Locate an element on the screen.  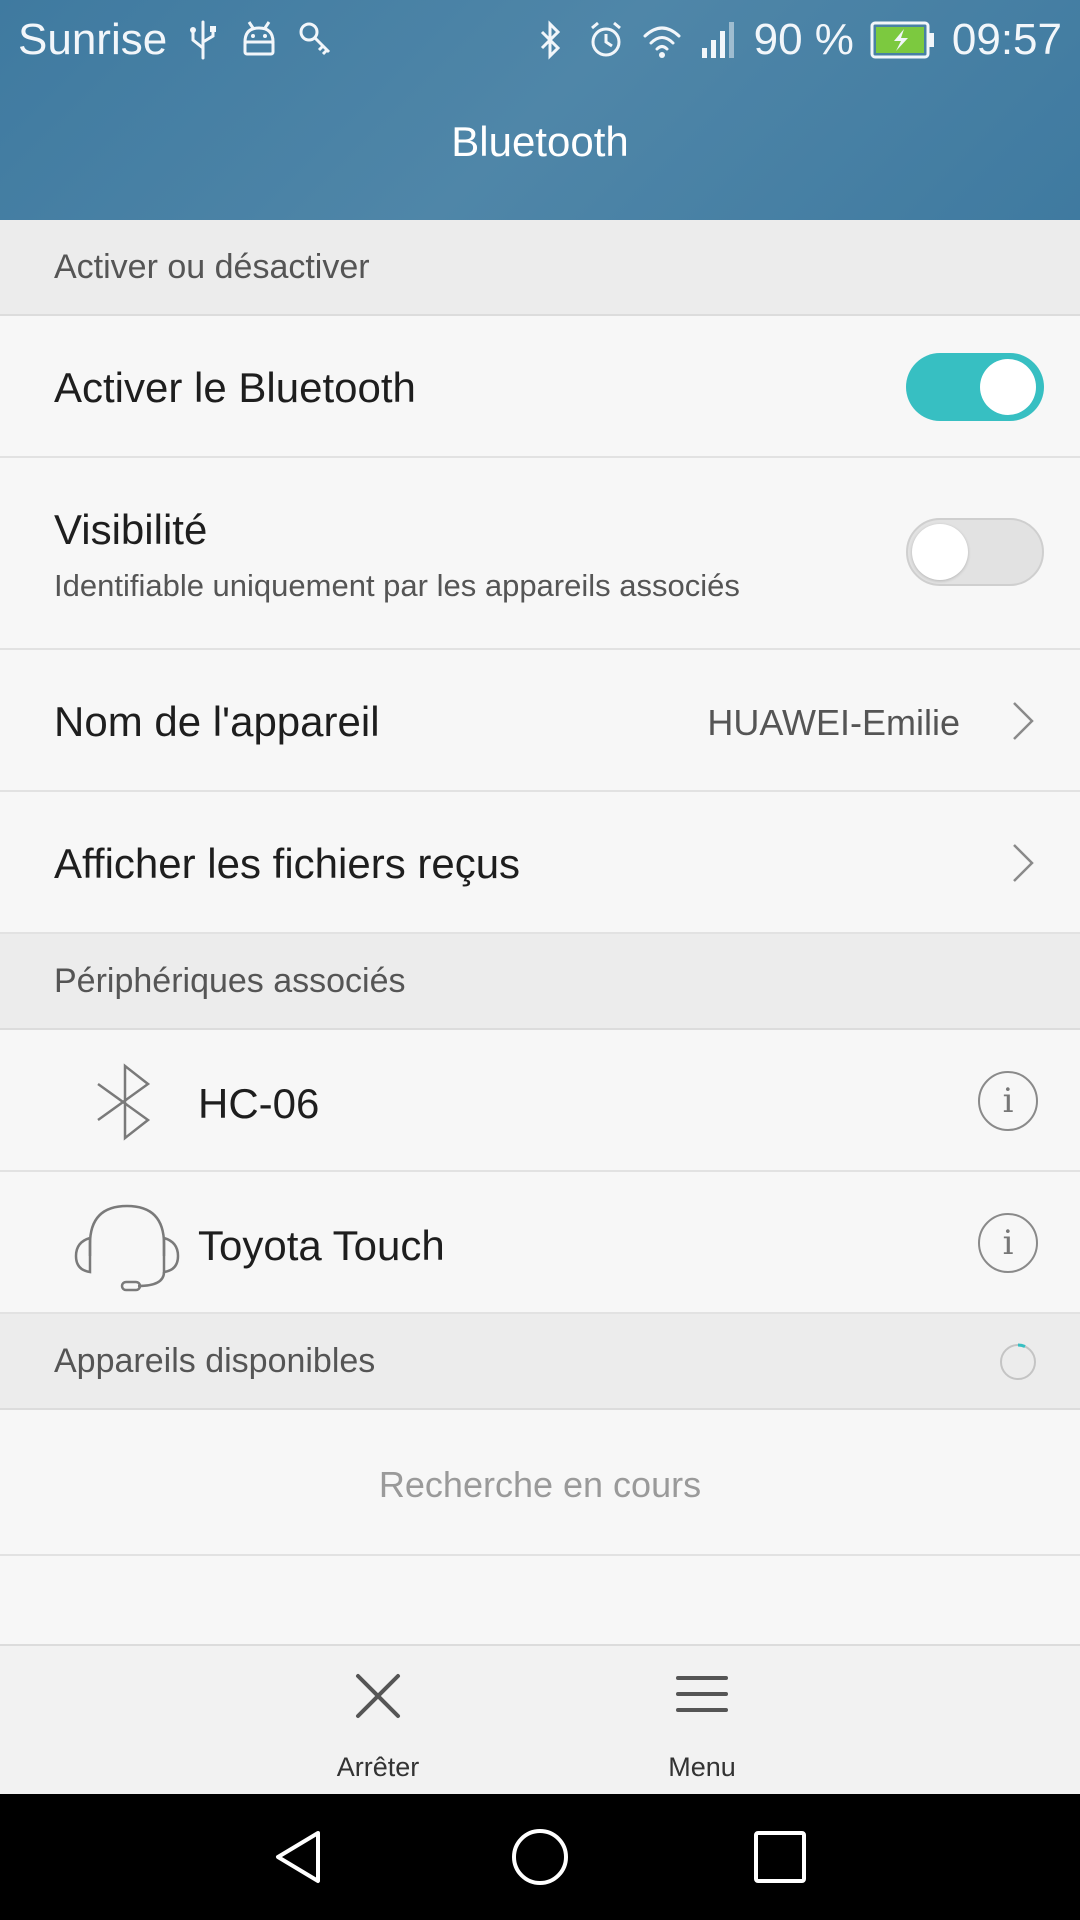
usb-icon is located at coordinates (203, 40).